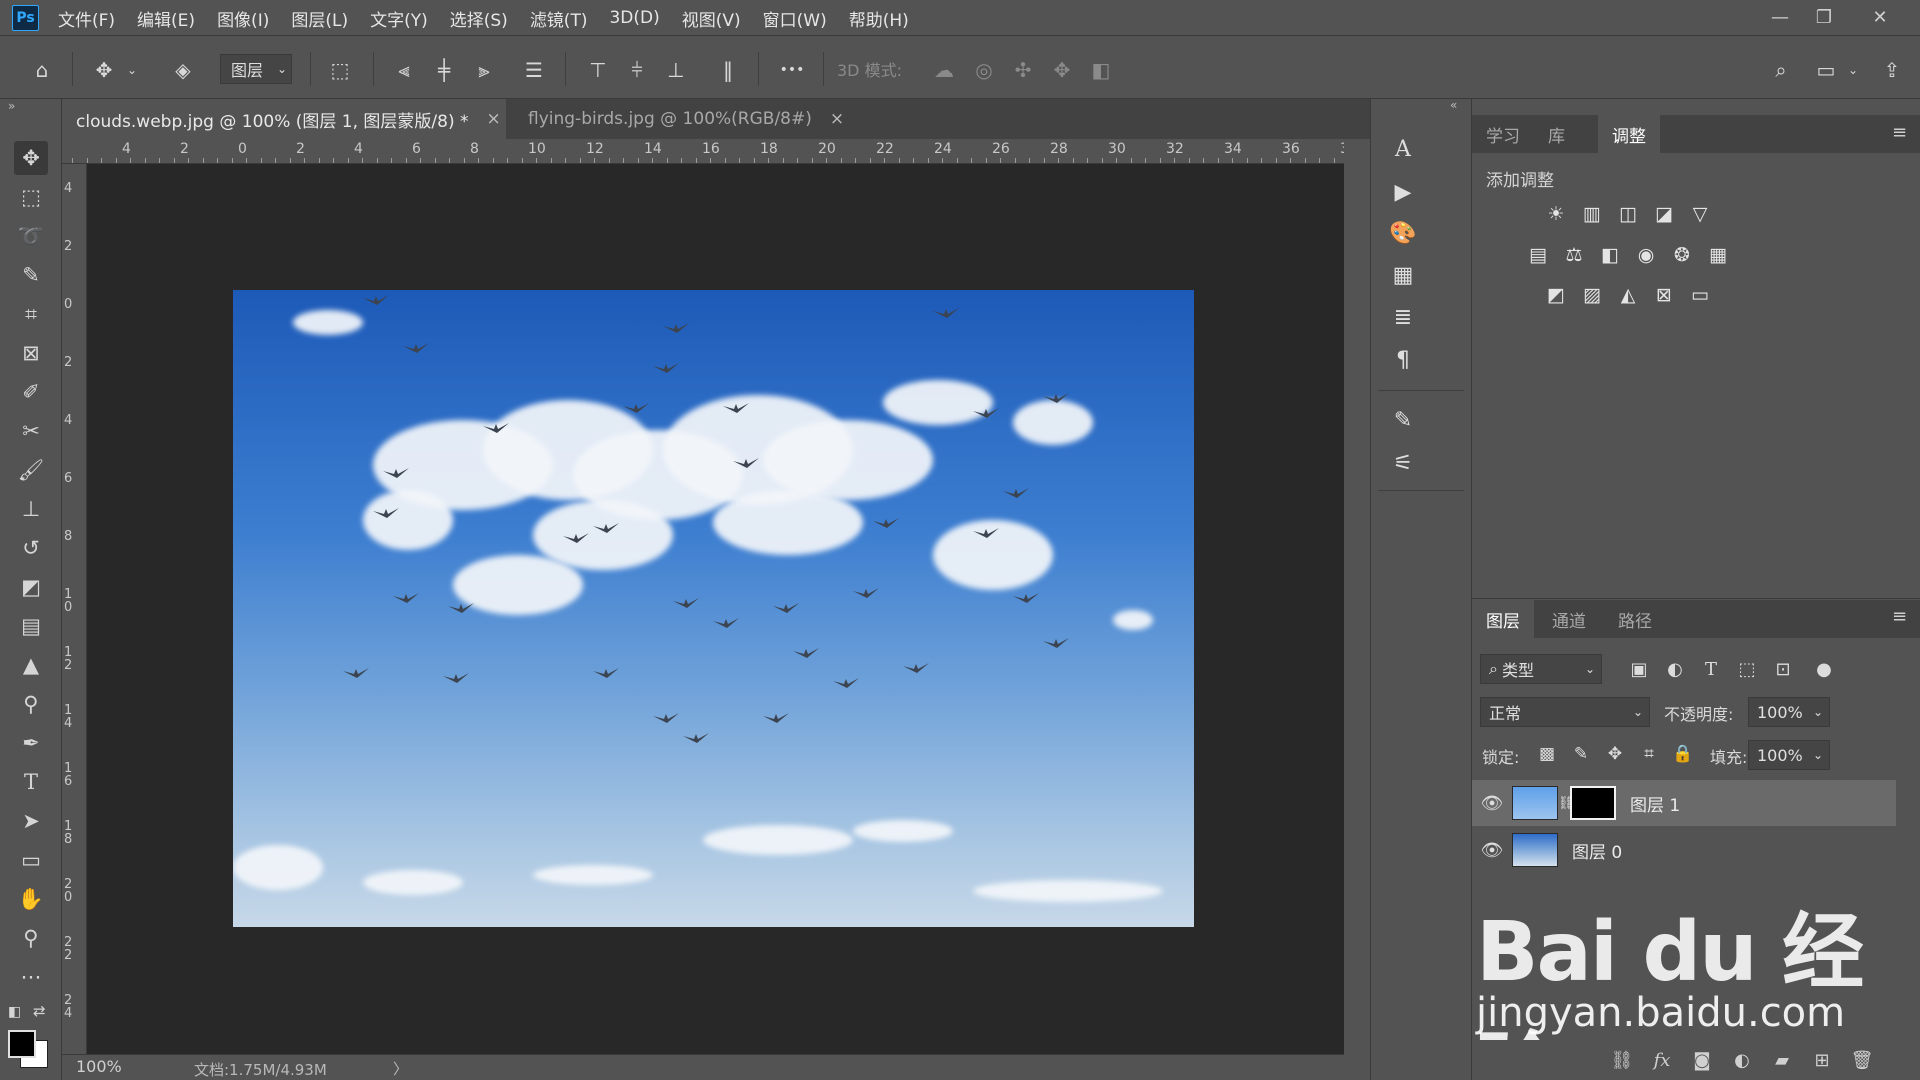  Describe the element at coordinates (31, 782) in the screenshot. I see `type-tool-icon: T` at that location.